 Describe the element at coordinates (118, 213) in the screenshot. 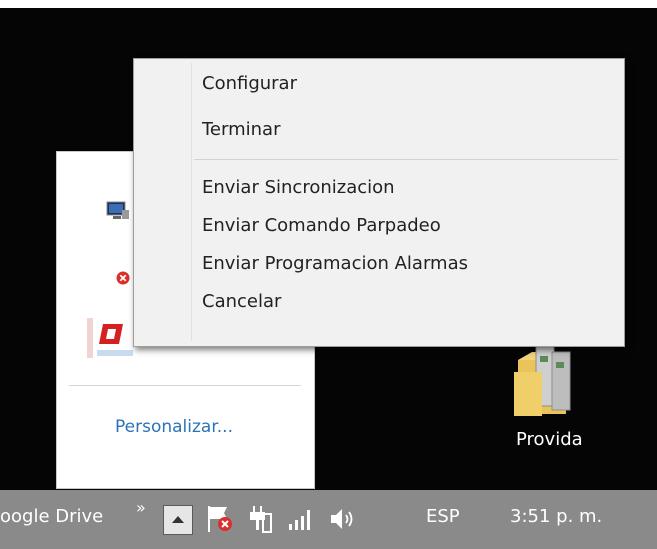

I see `monitor-network-icon` at that location.